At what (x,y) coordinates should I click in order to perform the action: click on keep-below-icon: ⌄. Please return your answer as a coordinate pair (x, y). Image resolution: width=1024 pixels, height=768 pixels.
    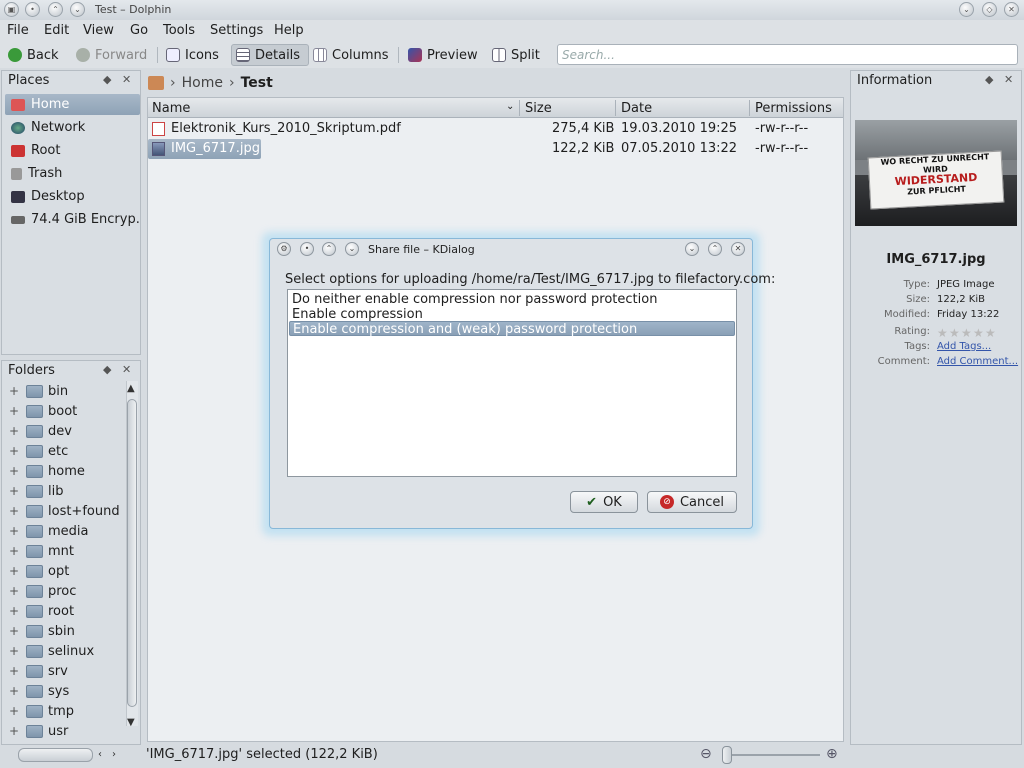
    Looking at the image, I should click on (77, 9).